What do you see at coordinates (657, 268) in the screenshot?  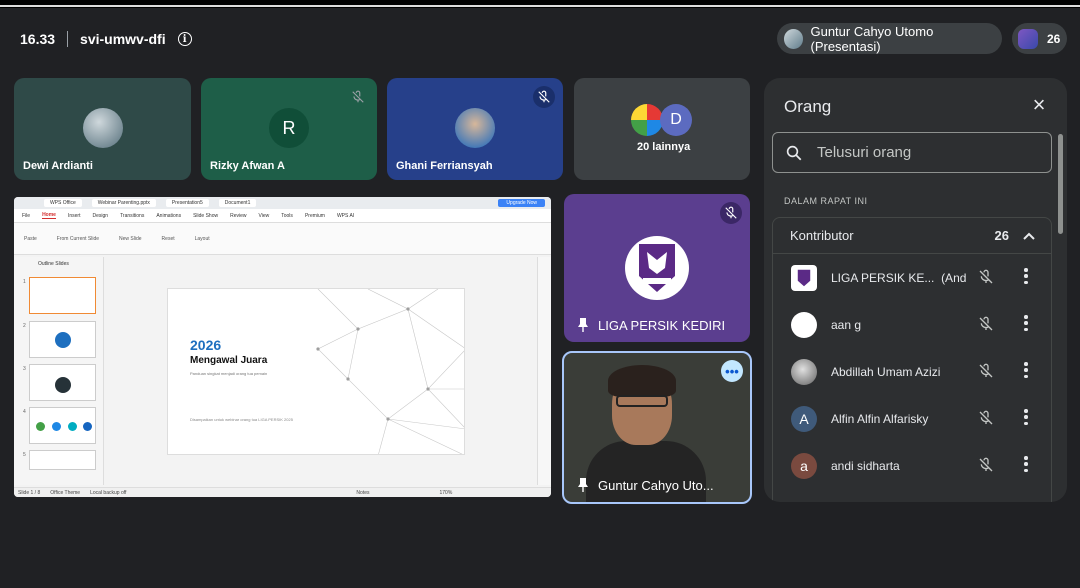 I see `participant-tile-liga-persik: LIGA PERSIK KEDIRI` at bounding box center [657, 268].